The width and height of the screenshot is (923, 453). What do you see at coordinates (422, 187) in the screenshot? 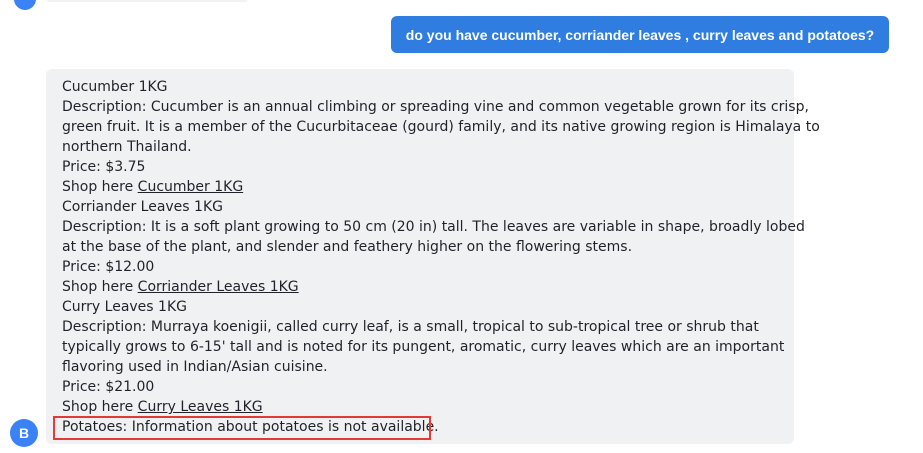
I see `shop-line: Shop here Cucumber 1KG` at bounding box center [422, 187].